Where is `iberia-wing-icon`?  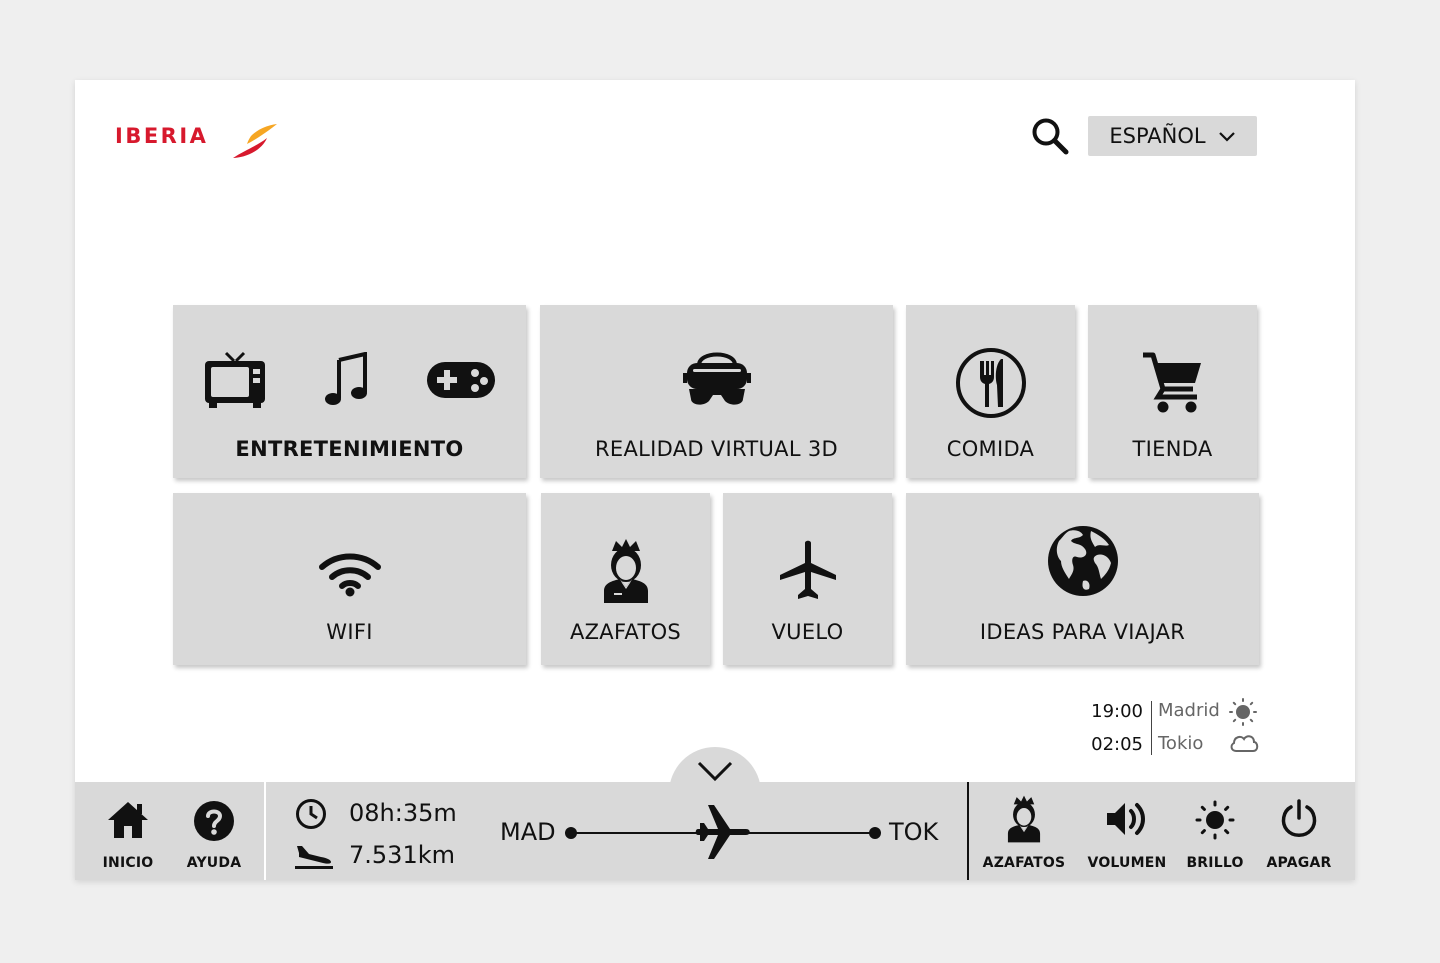
iberia-wing-icon is located at coordinates (255, 141).